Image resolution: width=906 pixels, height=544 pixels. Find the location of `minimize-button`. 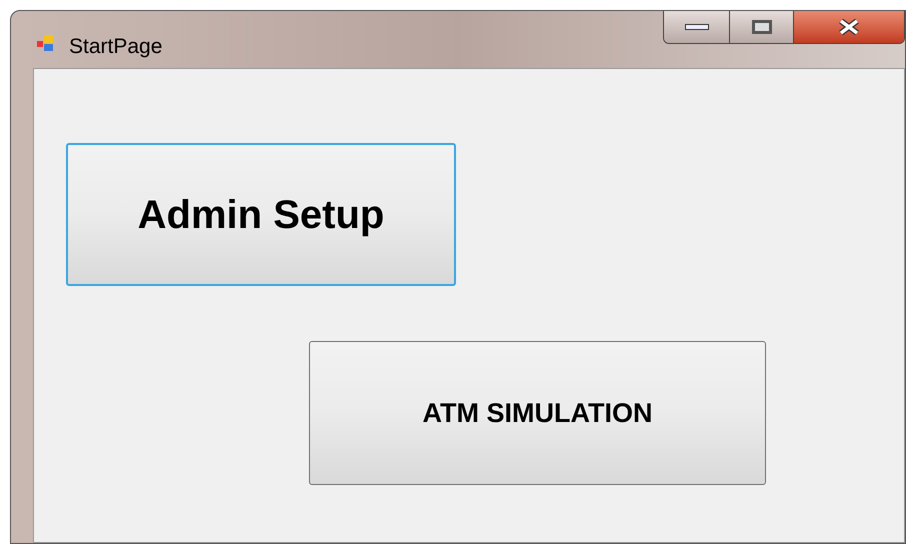

minimize-button is located at coordinates (697, 27).